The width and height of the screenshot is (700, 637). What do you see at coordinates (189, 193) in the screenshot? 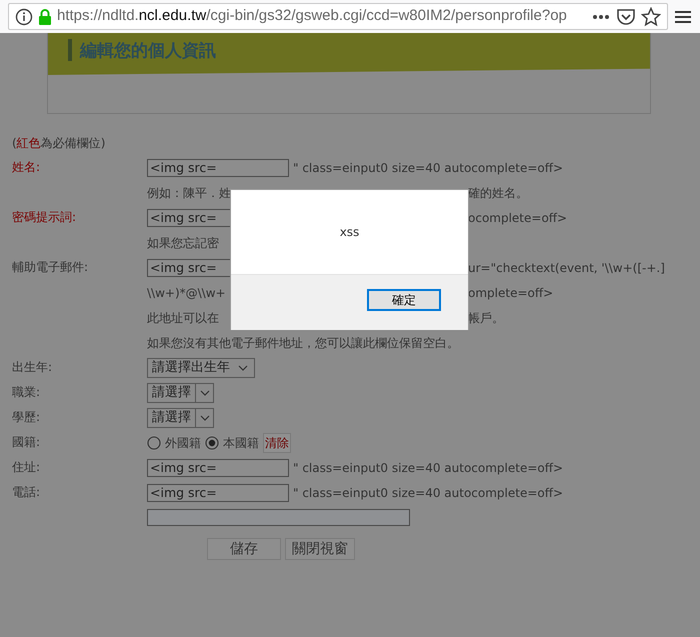
I see `field-text: 例如：陳平．姓` at bounding box center [189, 193].